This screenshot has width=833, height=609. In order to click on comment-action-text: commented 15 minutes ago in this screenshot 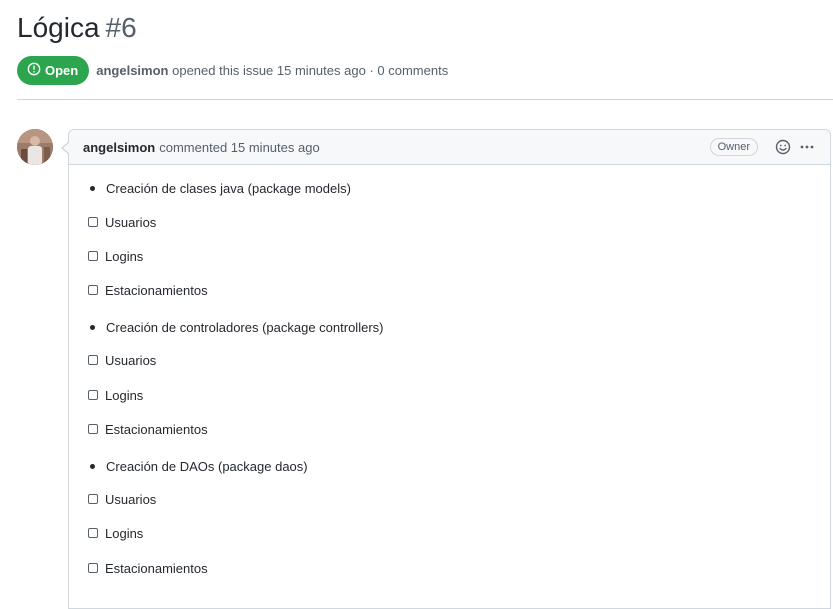, I will do `click(239, 147)`.